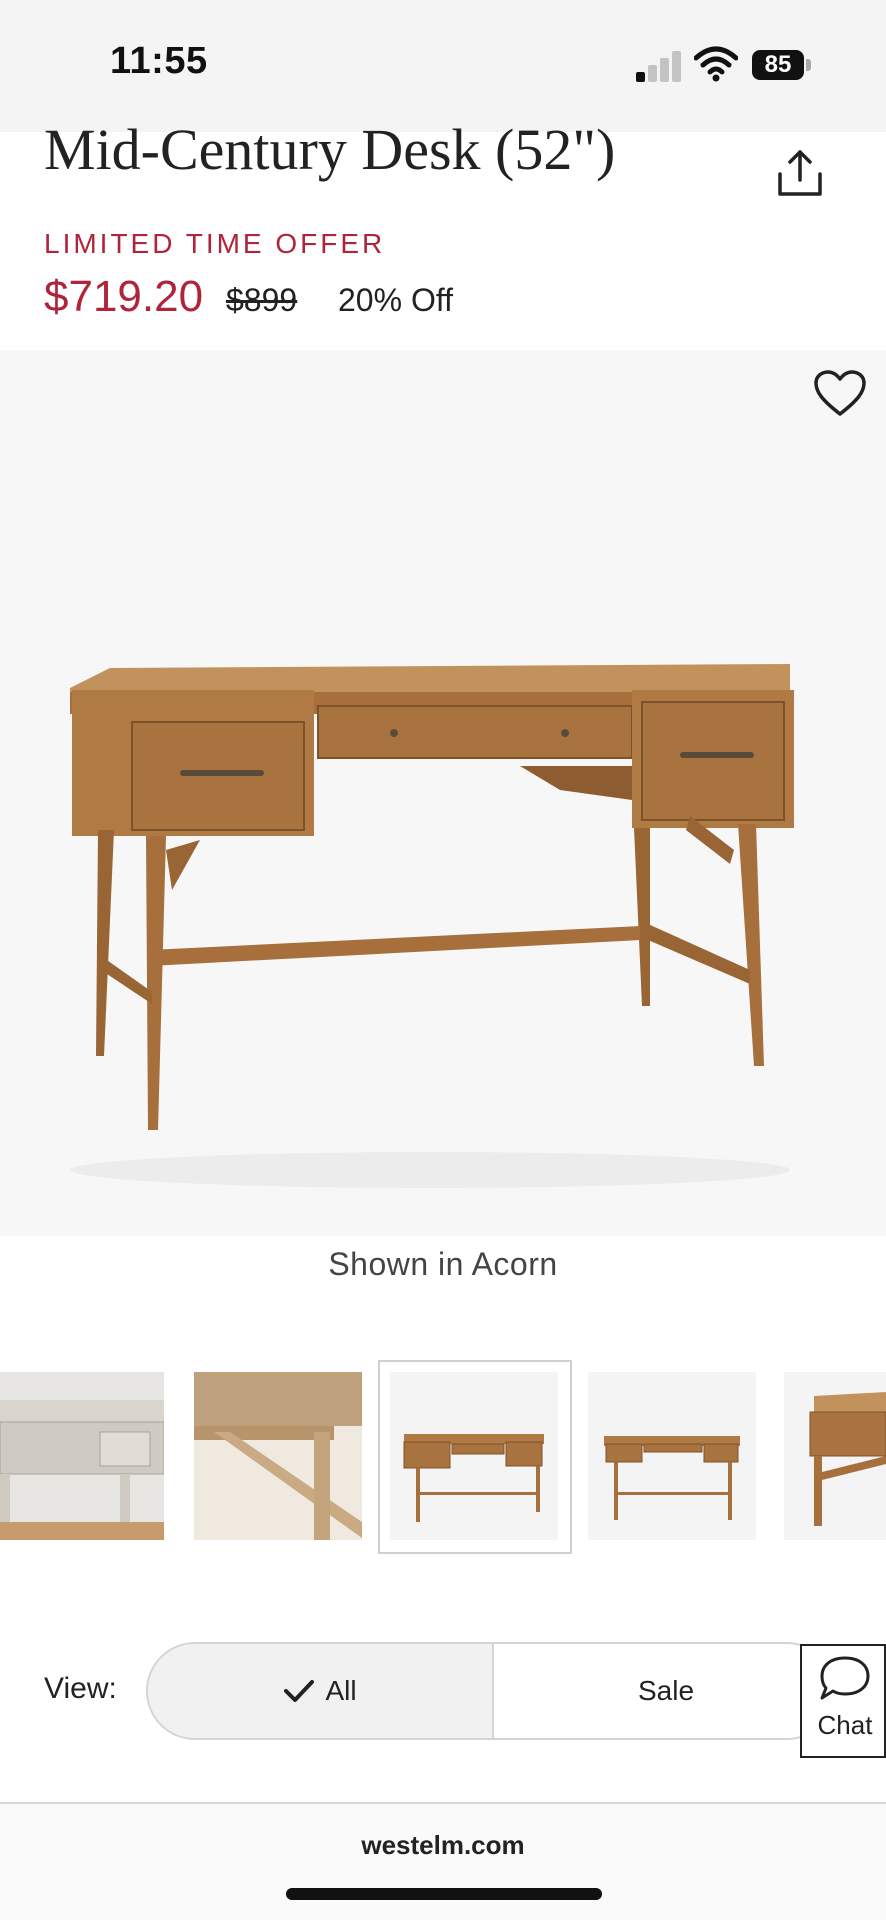 The width and height of the screenshot is (886, 1920). I want to click on view-all-label: All, so click(341, 1690).